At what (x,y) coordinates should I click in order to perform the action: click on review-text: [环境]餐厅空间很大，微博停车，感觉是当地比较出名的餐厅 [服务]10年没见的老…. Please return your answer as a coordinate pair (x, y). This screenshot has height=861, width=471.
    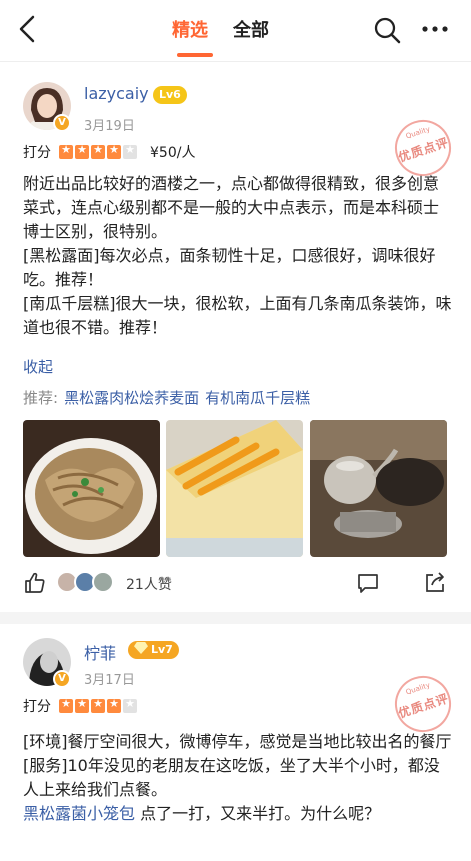
    Looking at the image, I should click on (238, 778).